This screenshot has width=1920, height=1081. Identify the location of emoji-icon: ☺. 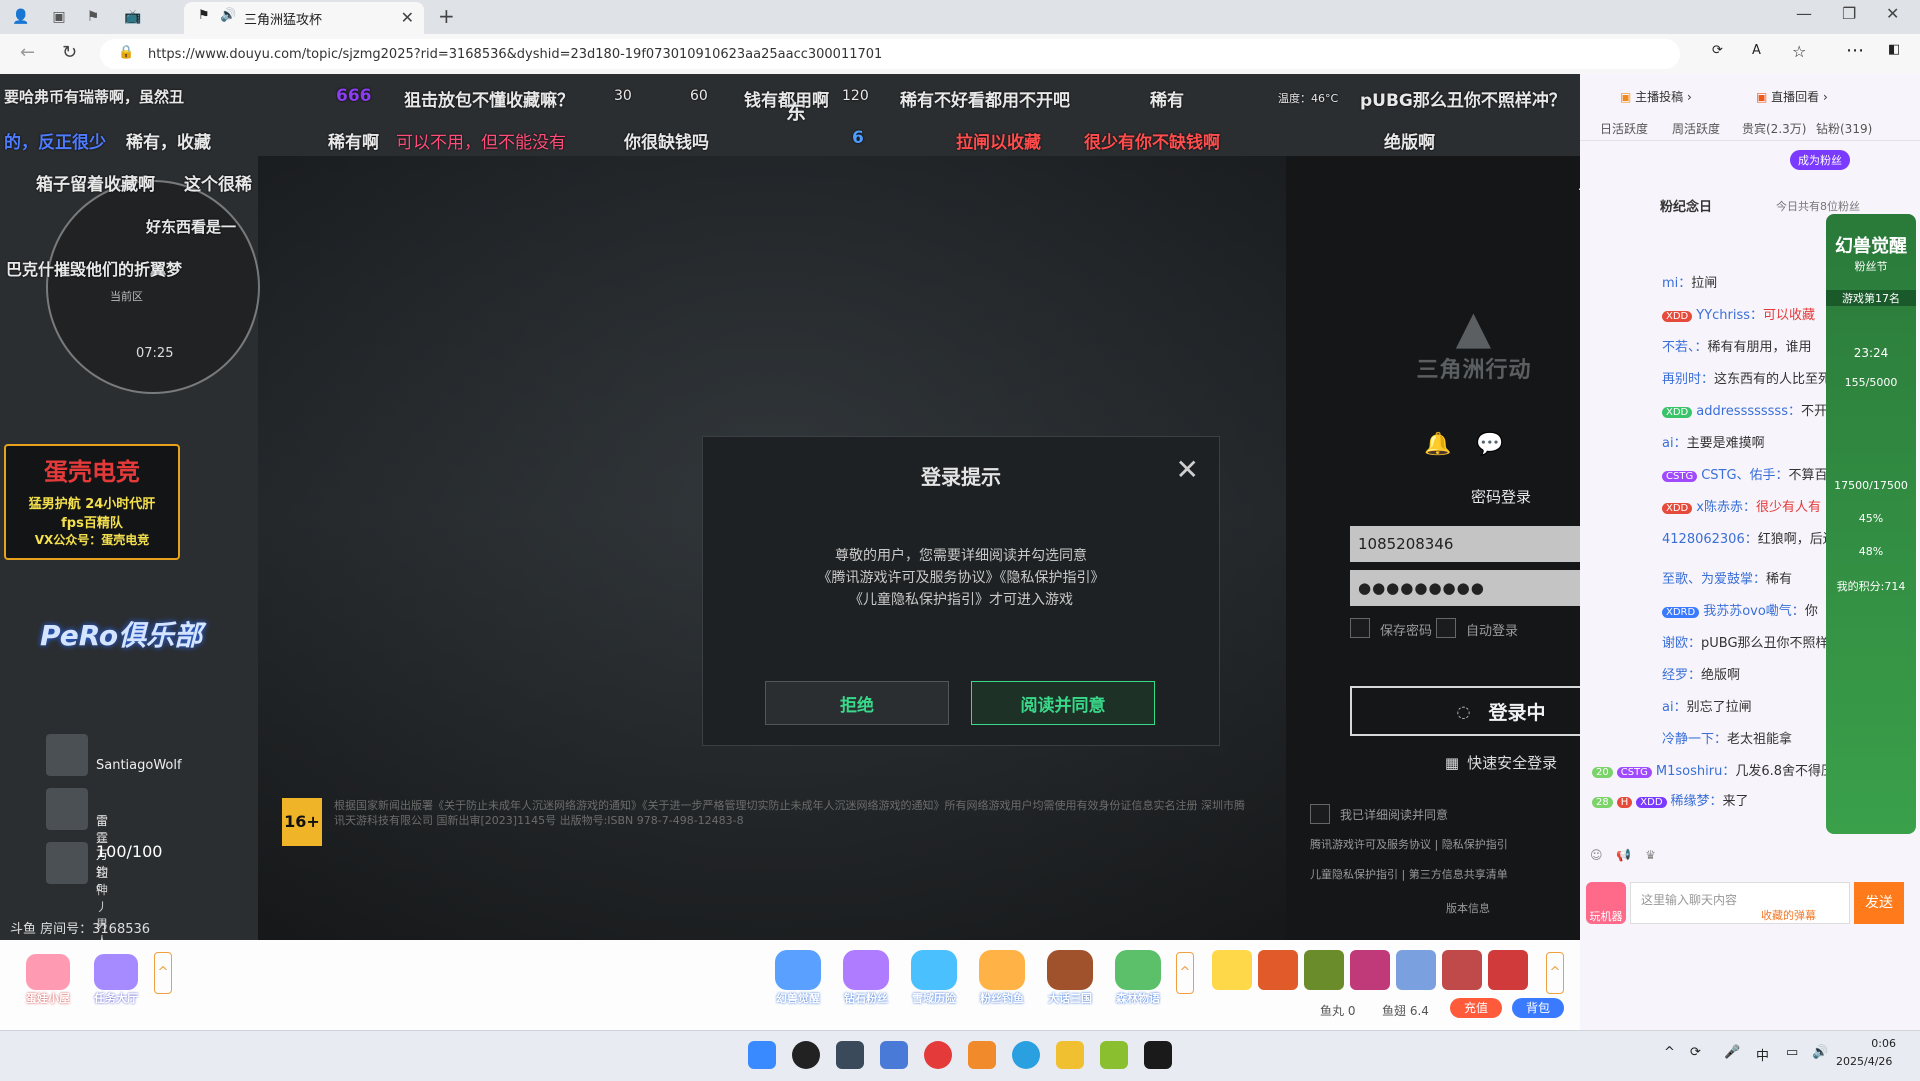
(1596, 855).